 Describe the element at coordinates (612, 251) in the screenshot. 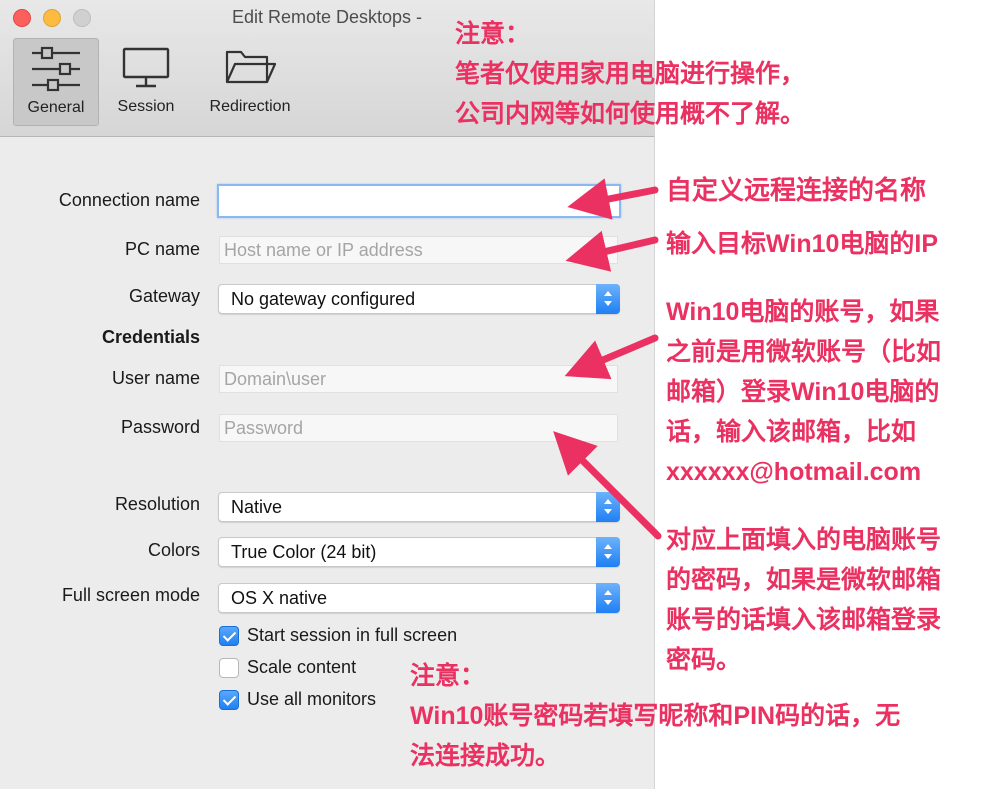

I see `arrow-pc-name` at that location.